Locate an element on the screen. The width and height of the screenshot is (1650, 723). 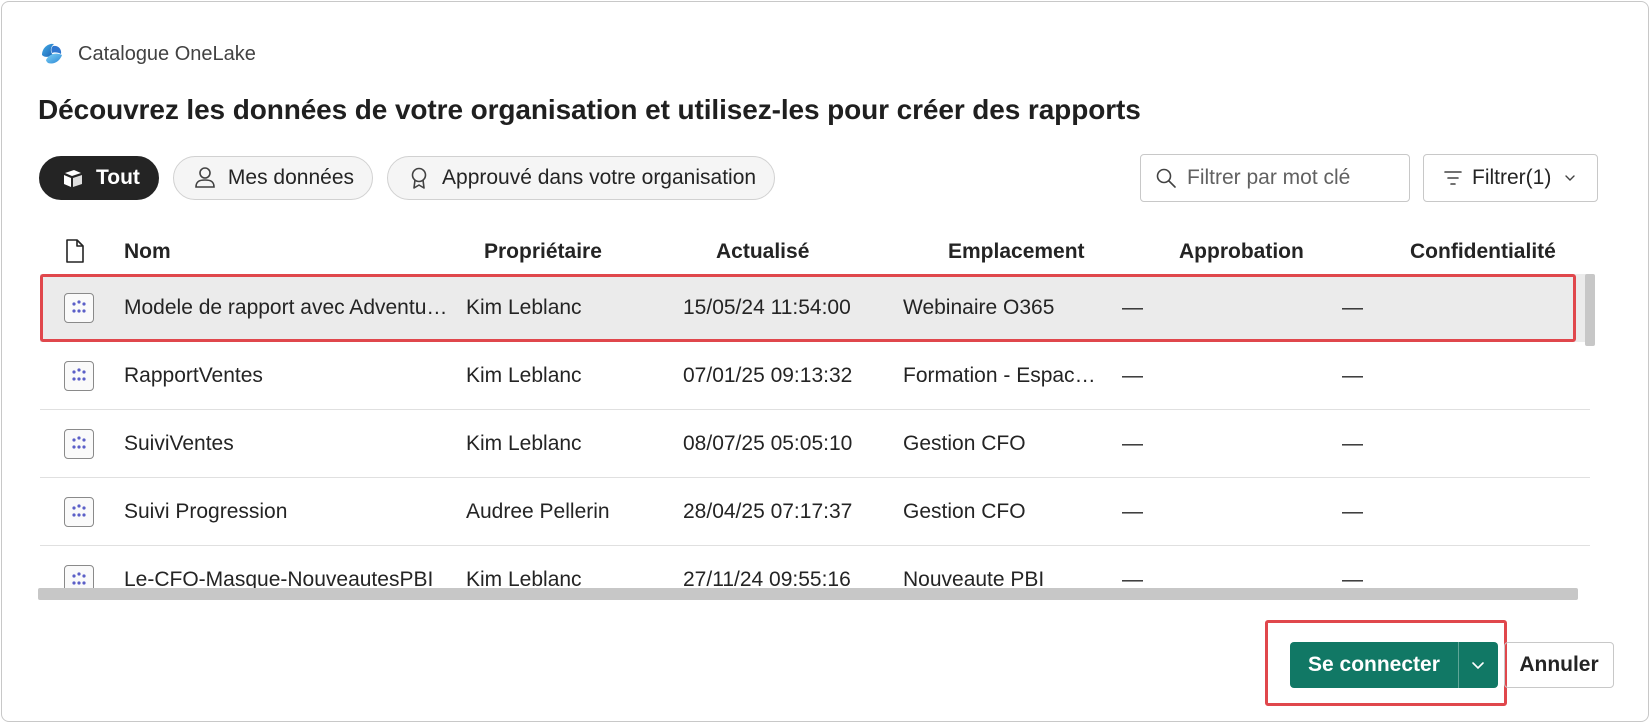
column-refreshed: Actualisé is located at coordinates (762, 252).